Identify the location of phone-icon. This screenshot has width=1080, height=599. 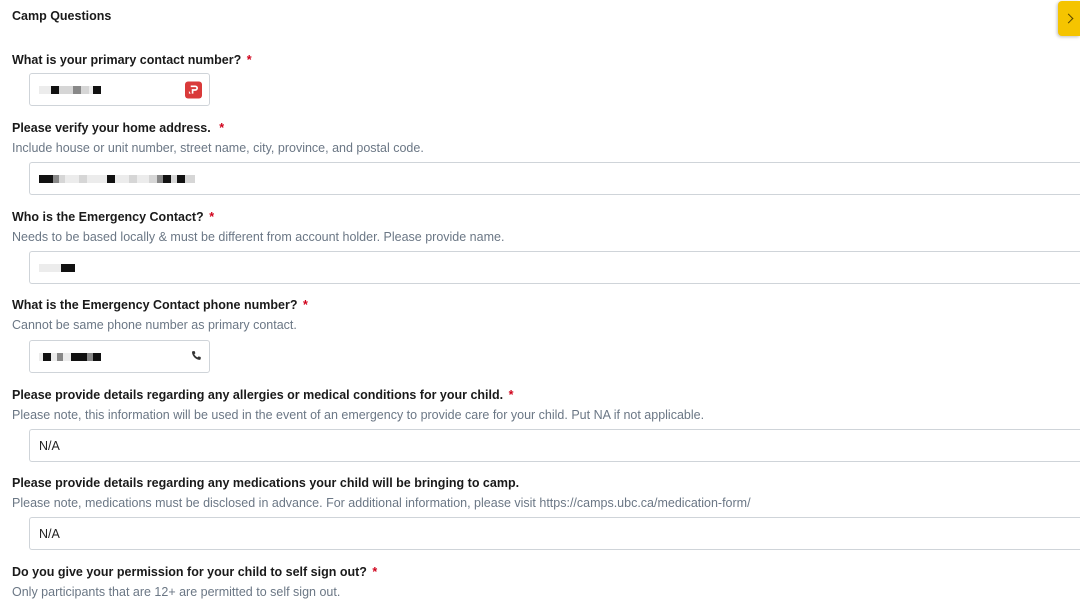
(196, 357).